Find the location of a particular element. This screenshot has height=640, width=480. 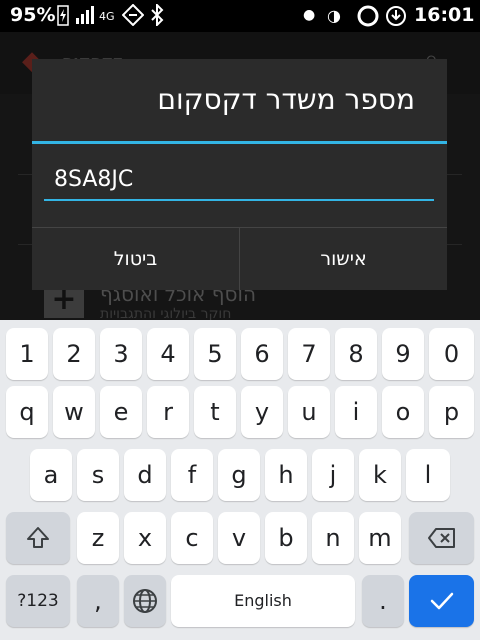

signal-strength-icon is located at coordinates (87, 14).